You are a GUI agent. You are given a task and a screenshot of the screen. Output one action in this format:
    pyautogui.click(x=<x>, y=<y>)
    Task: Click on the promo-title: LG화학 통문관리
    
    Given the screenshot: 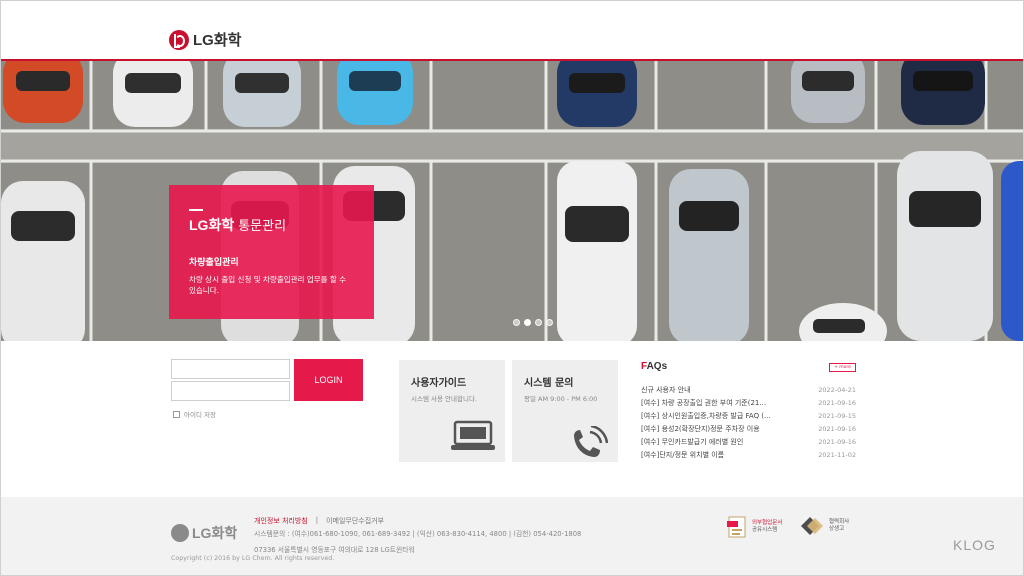 What is the action you would take?
    pyautogui.click(x=272, y=225)
    